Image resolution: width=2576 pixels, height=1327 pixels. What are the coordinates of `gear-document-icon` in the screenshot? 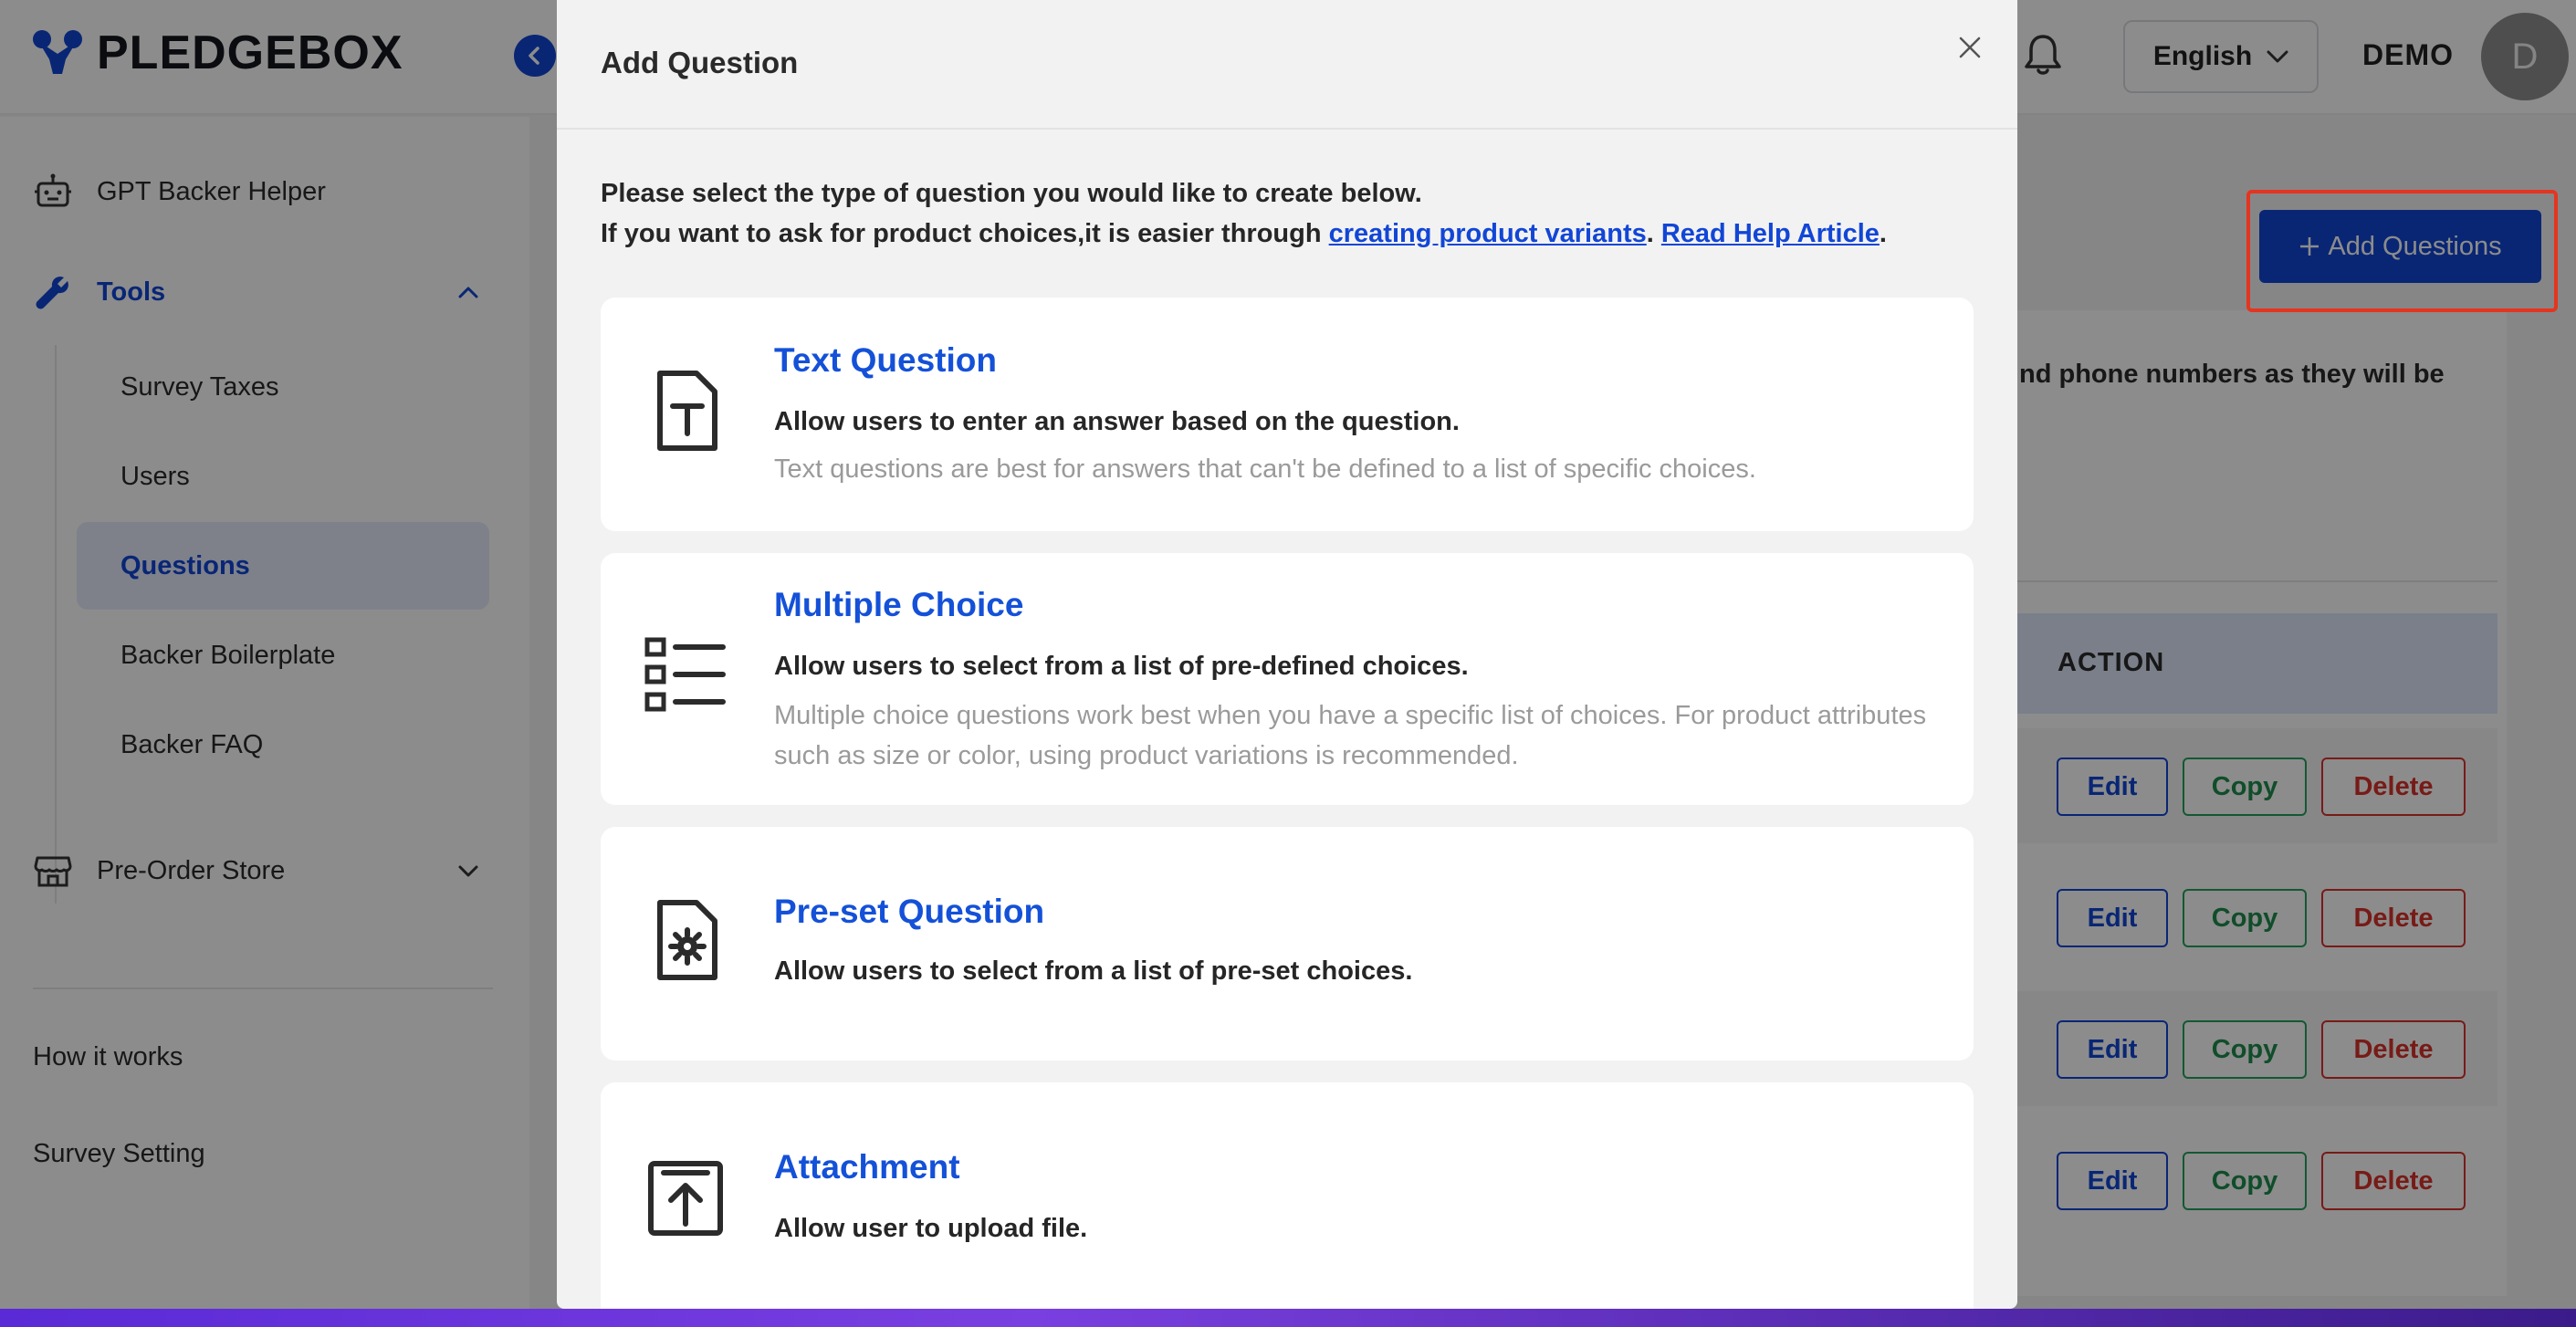 It's located at (685, 941).